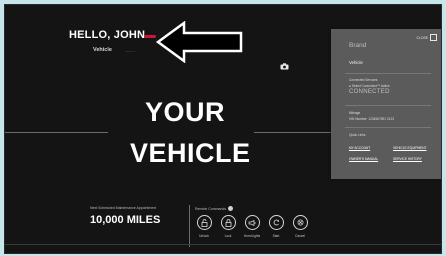 Image resolution: width=446 pixels, height=256 pixels. I want to click on footer-divider, so click(223, 244).